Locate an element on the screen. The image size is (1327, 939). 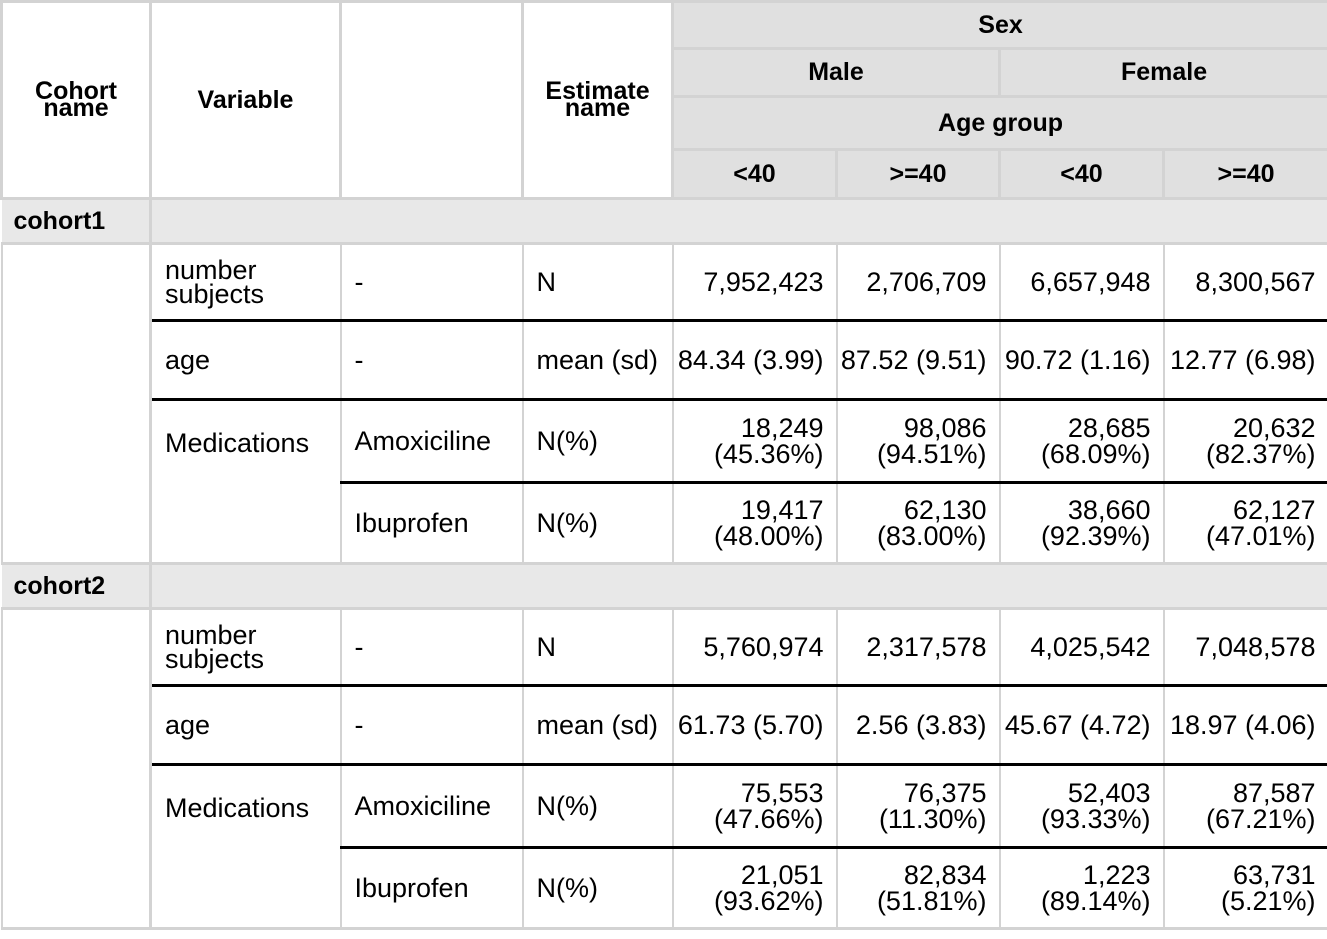
estimate-value-cell: 18.97 (4.06) is located at coordinates (1245, 725).